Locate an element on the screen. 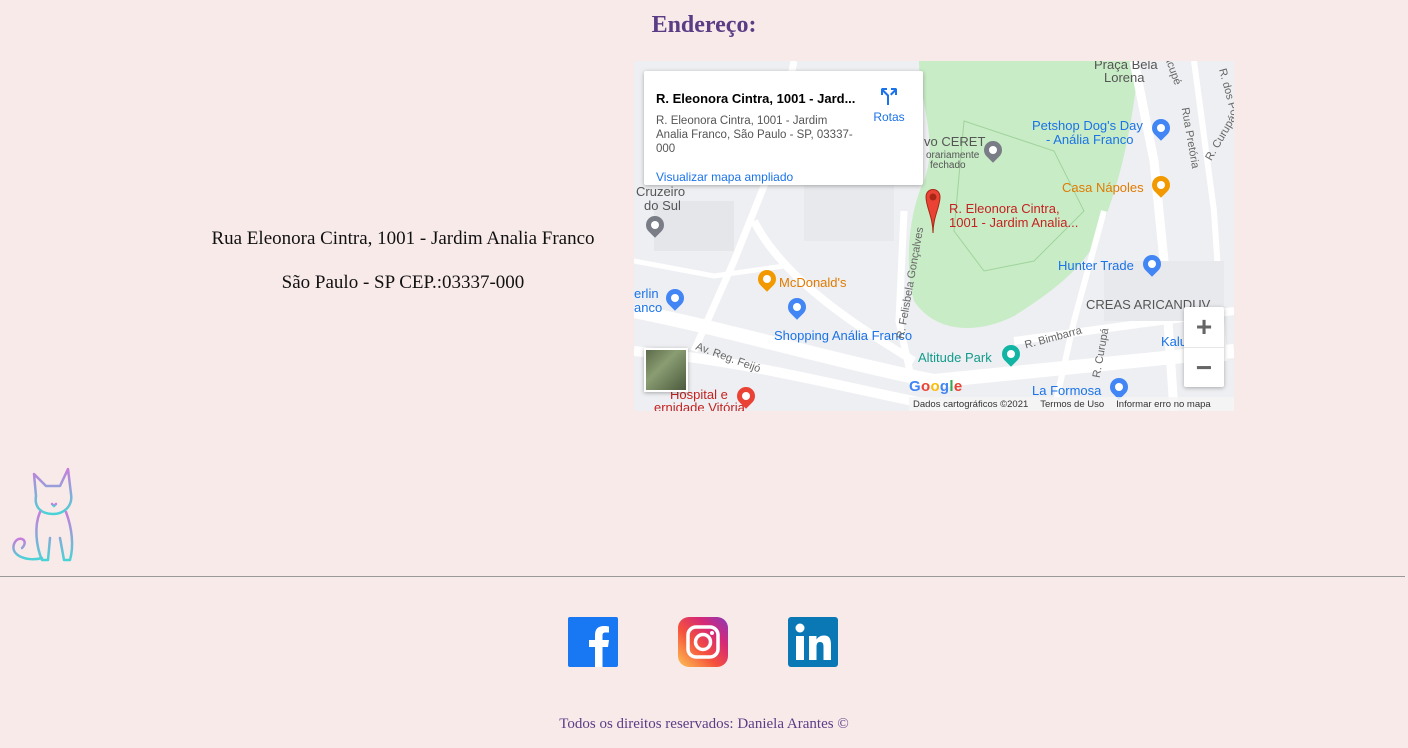 This screenshot has height=748, width=1408. report-error-link: Informar erro no mapa is located at coordinates (1163, 404).